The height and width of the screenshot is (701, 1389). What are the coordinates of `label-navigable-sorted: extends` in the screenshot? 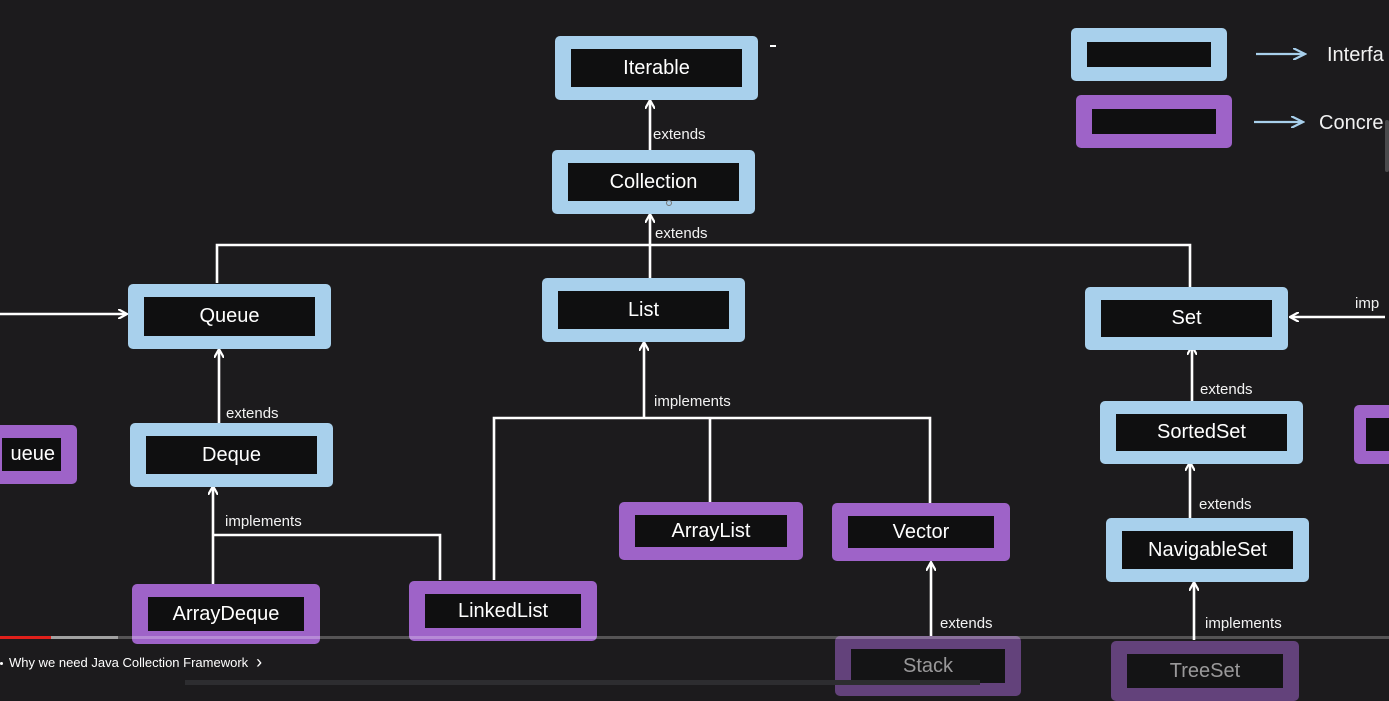 It's located at (1225, 504).